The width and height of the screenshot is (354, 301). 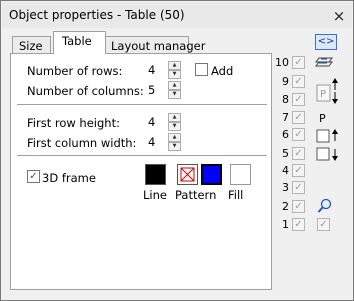 What do you see at coordinates (330, 91) in the screenshot?
I see `move-to-back-icon: P` at bounding box center [330, 91].